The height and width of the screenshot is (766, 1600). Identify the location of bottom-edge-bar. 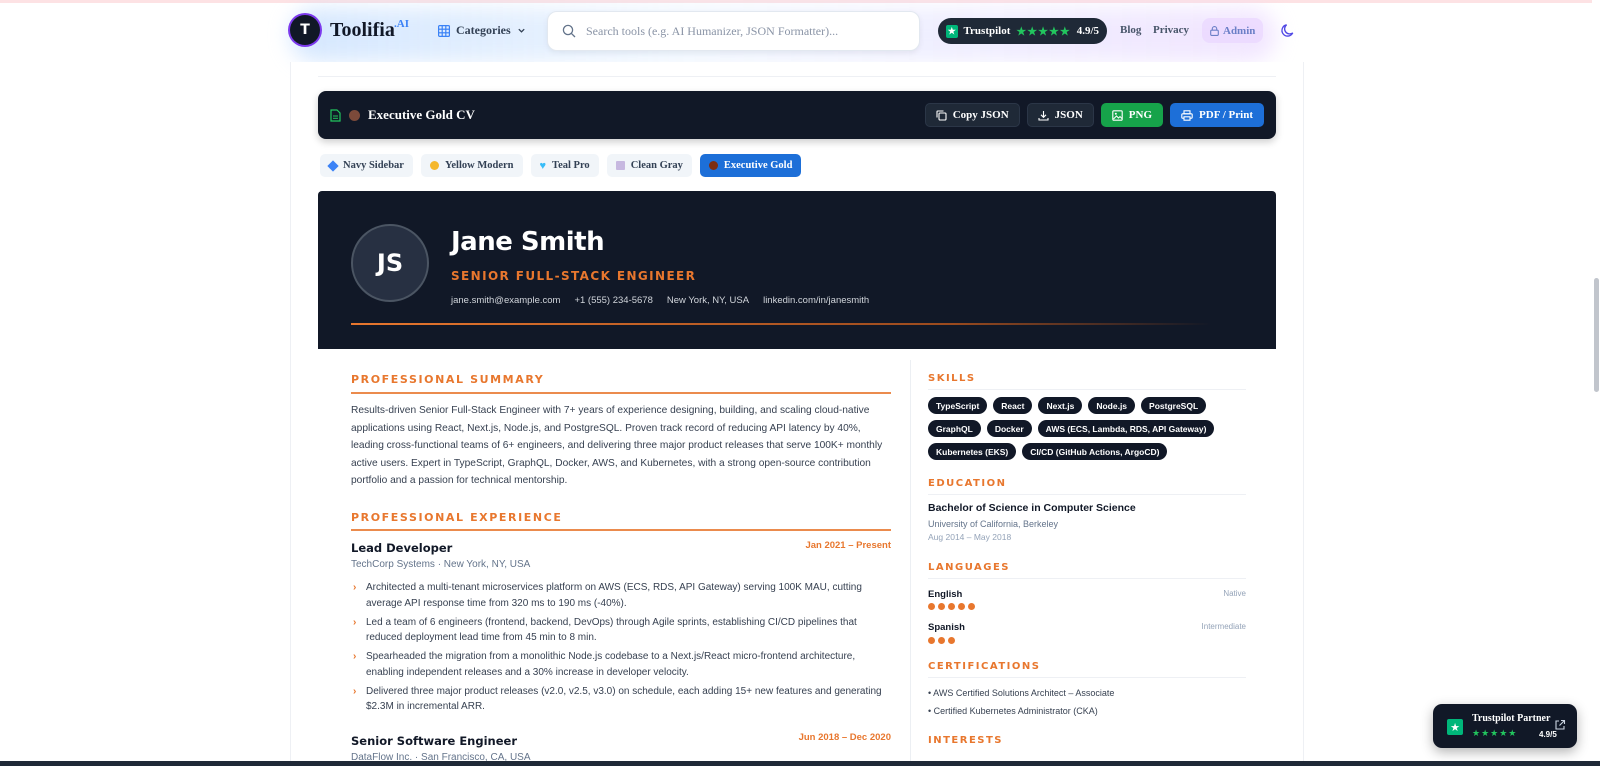
(800, 763).